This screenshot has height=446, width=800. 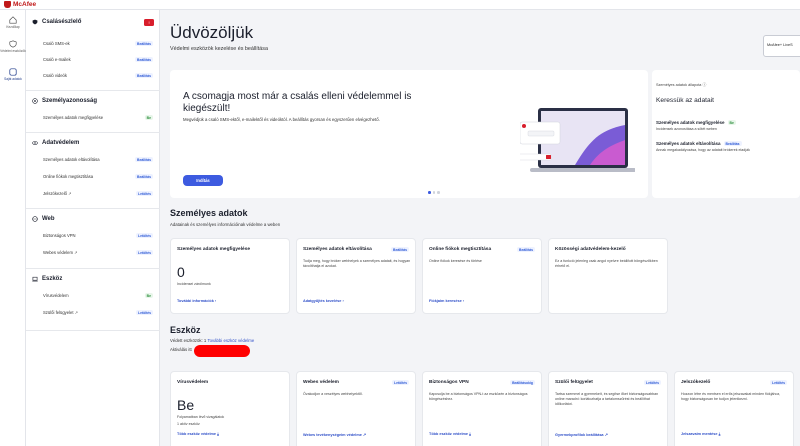 I want to click on card-link: Jelszavaim mentése ⤓, so click(x=700, y=434).